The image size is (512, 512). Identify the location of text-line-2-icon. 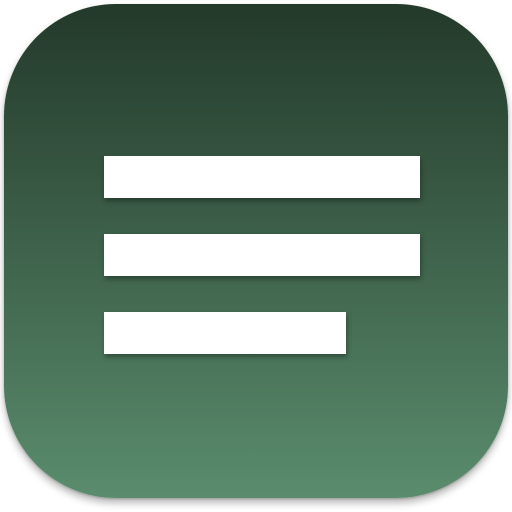
(262, 255).